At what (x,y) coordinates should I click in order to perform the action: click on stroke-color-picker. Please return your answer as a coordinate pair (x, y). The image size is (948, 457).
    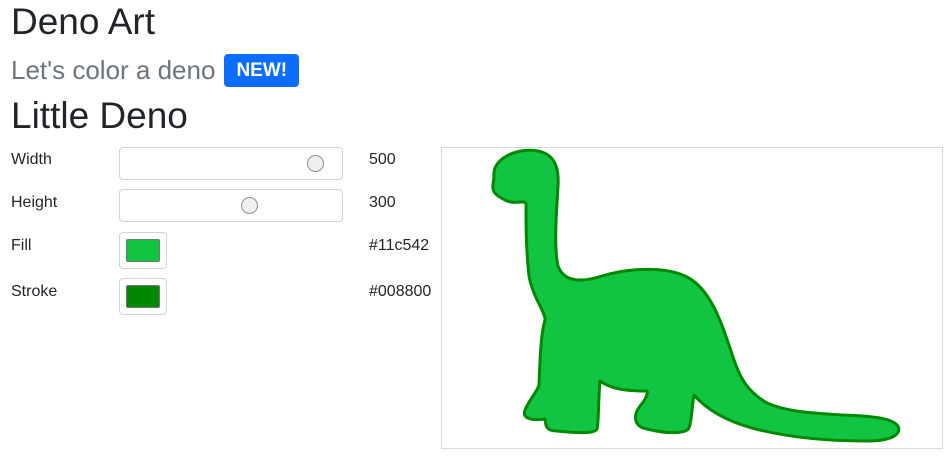
    Looking at the image, I should click on (143, 296).